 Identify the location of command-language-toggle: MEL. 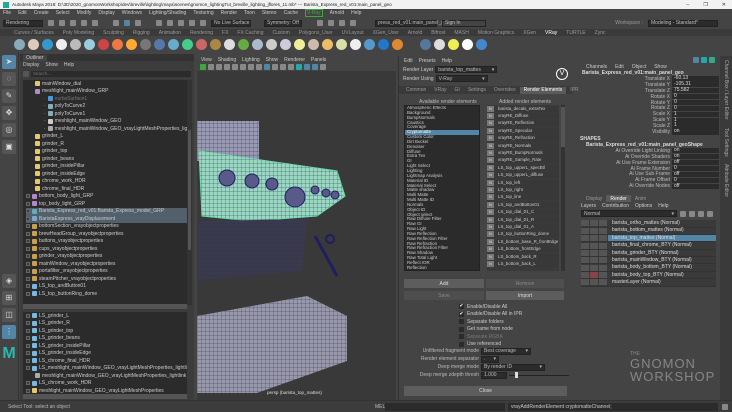
(380, 407).